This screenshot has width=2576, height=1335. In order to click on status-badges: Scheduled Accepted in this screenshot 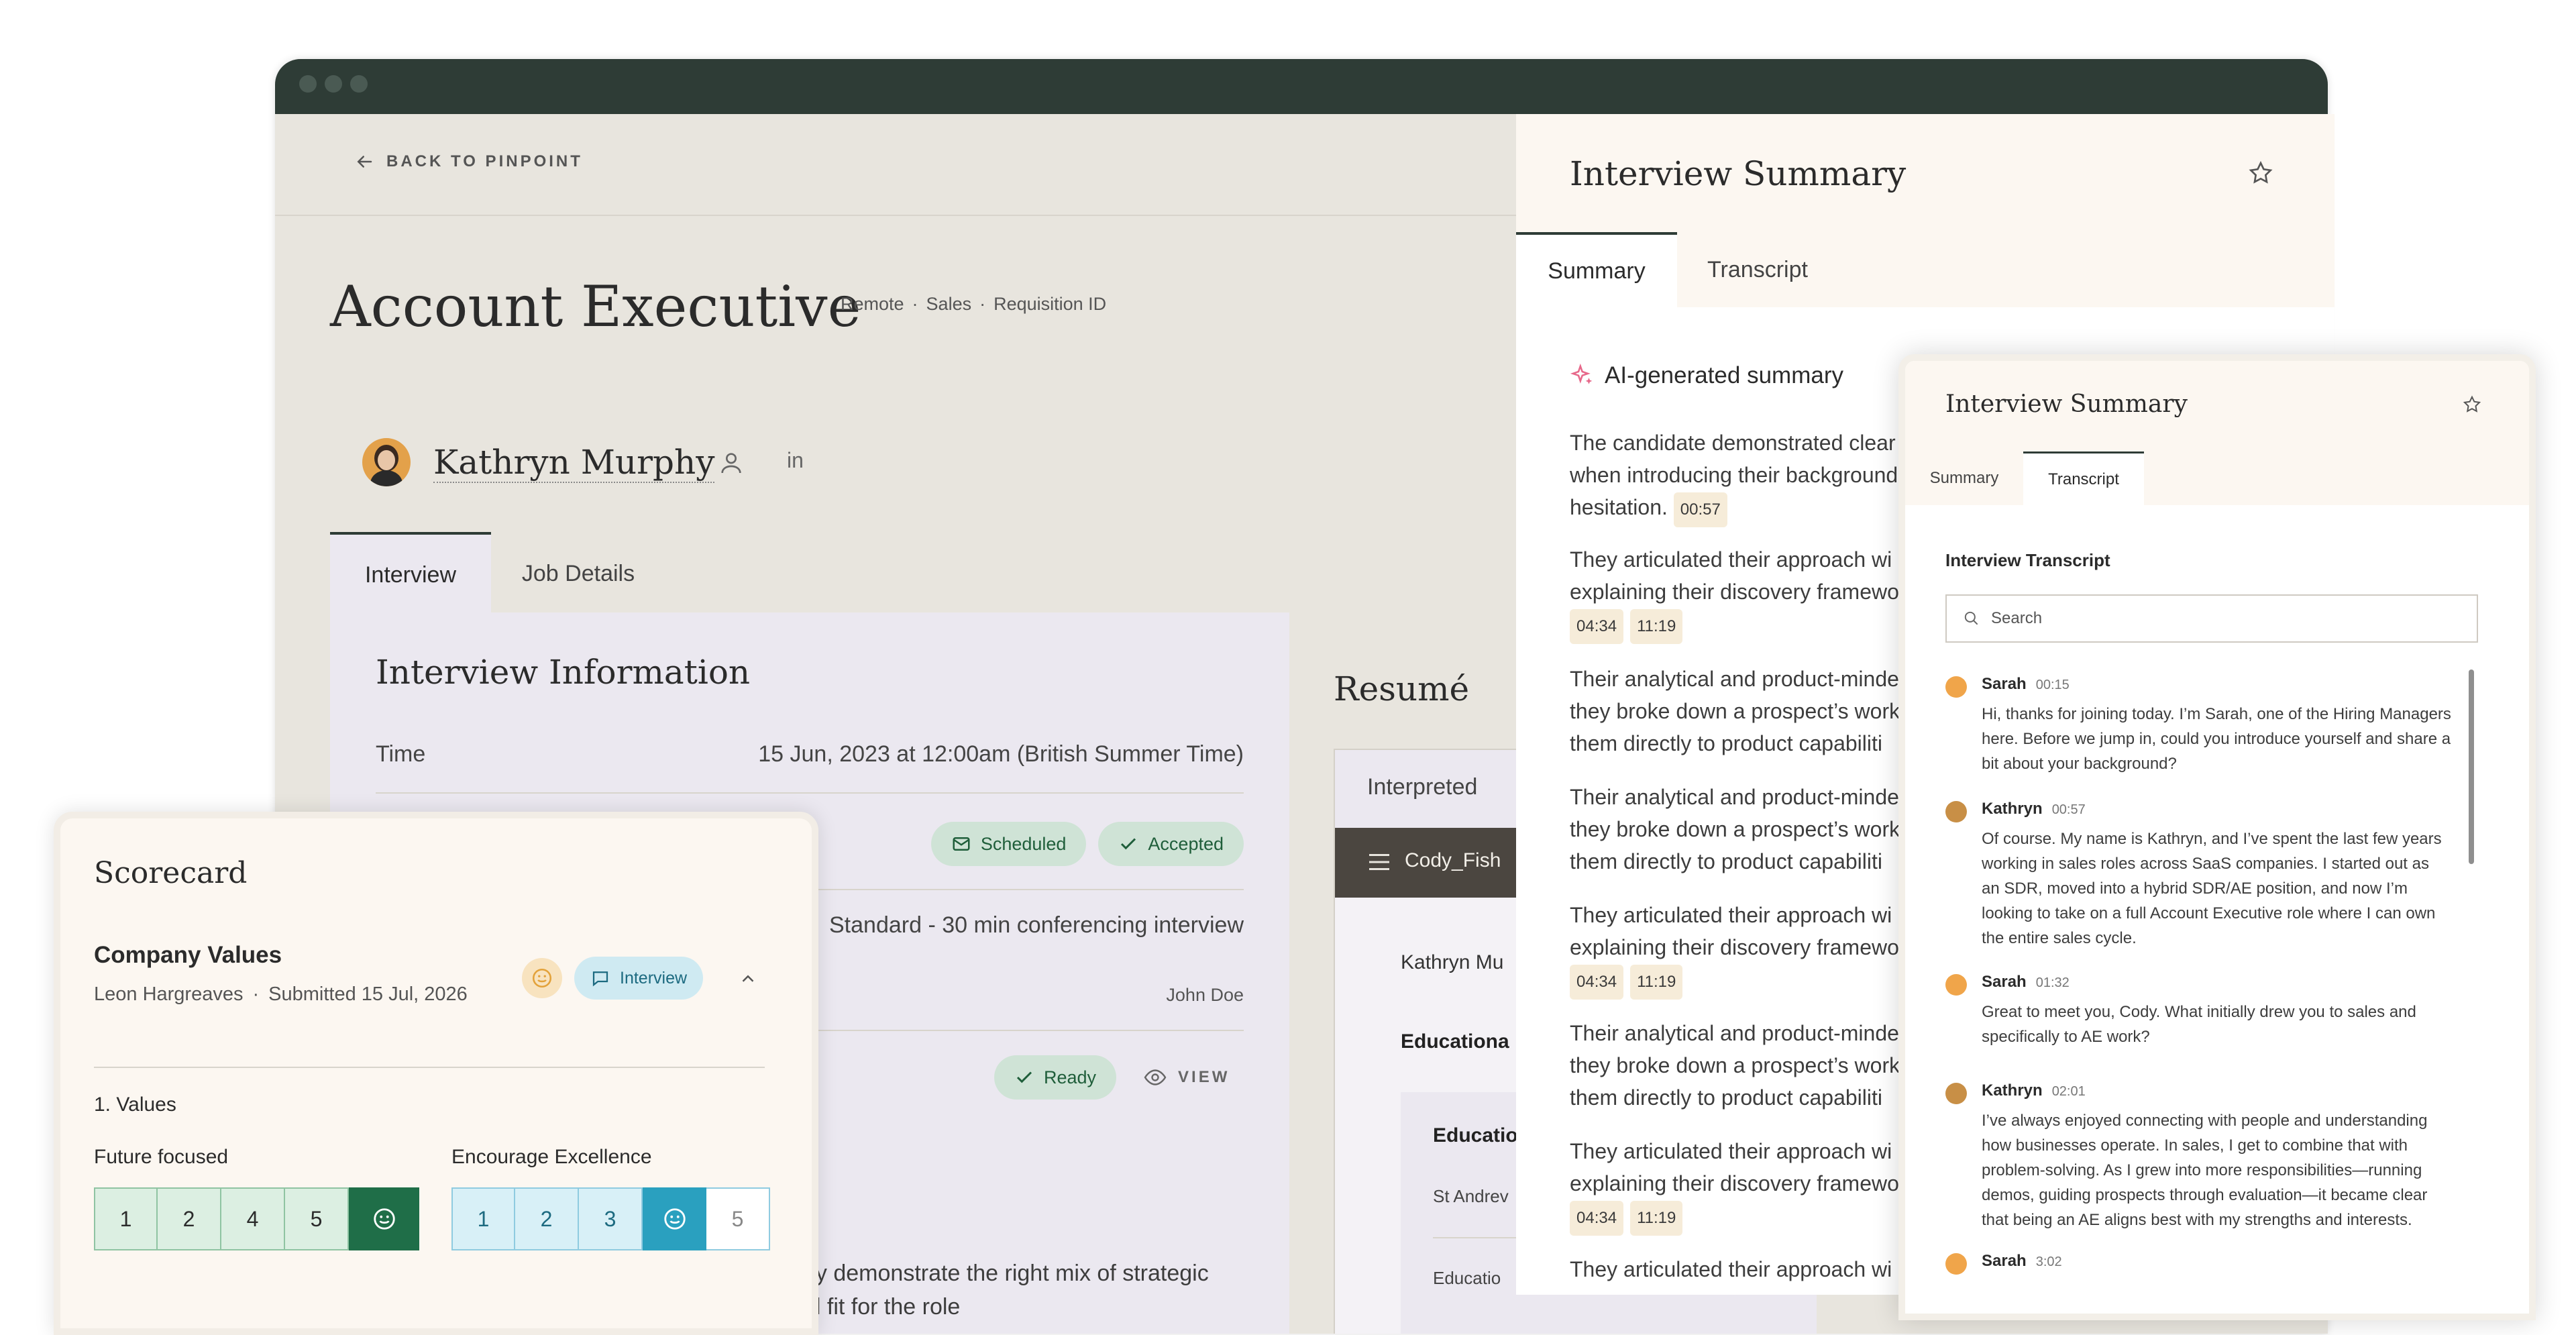, I will do `click(1087, 844)`.